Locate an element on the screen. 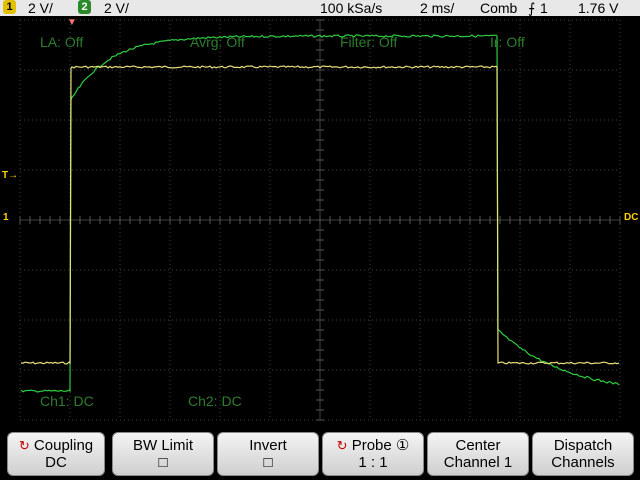  probe-value: 1 is located at coordinates (373, 462).